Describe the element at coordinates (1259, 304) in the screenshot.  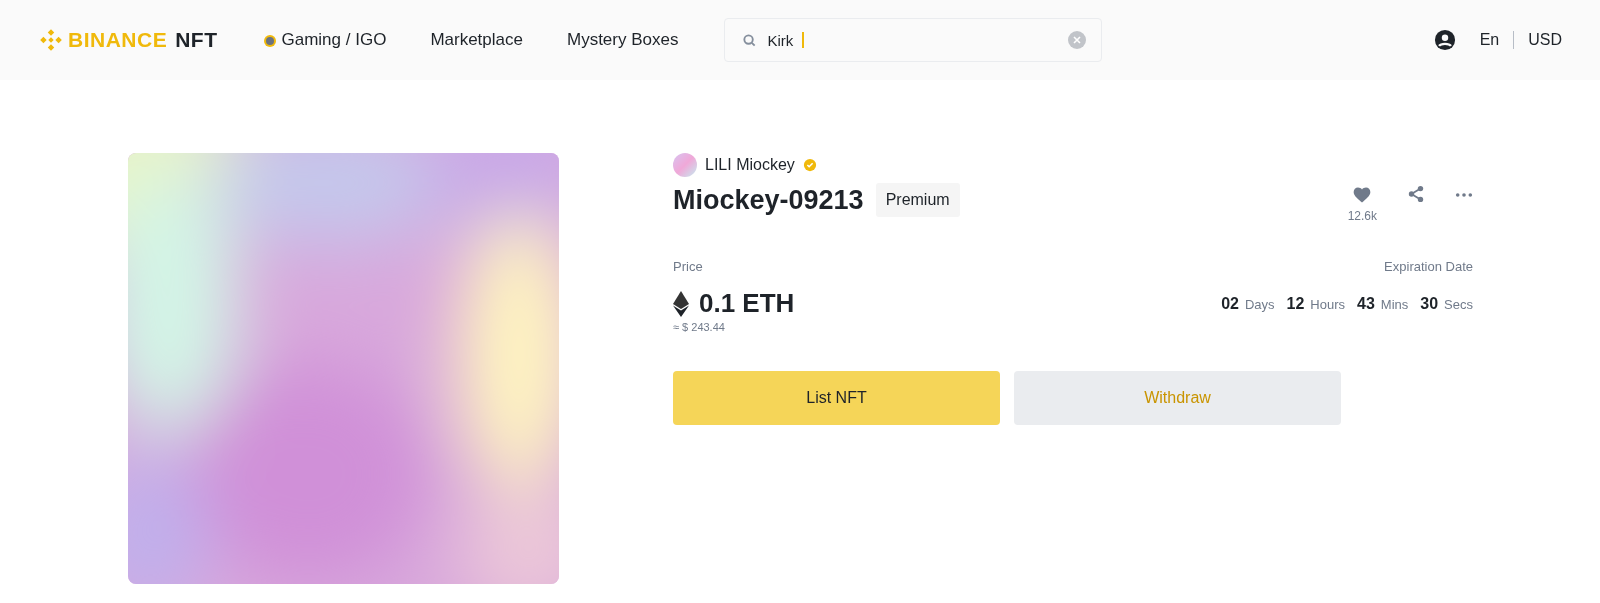
I see `countdown-unit: Days` at that location.